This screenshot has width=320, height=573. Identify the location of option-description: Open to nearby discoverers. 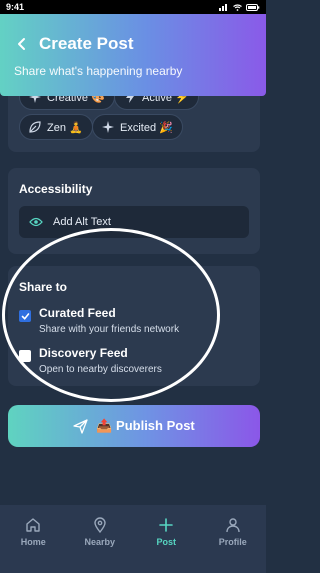
(100, 369).